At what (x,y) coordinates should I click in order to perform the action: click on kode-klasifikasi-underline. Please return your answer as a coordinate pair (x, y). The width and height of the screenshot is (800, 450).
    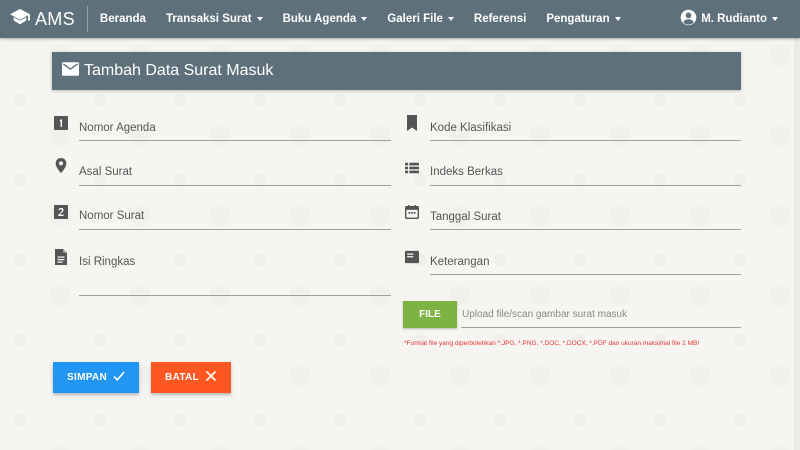
    Looking at the image, I should click on (585, 140).